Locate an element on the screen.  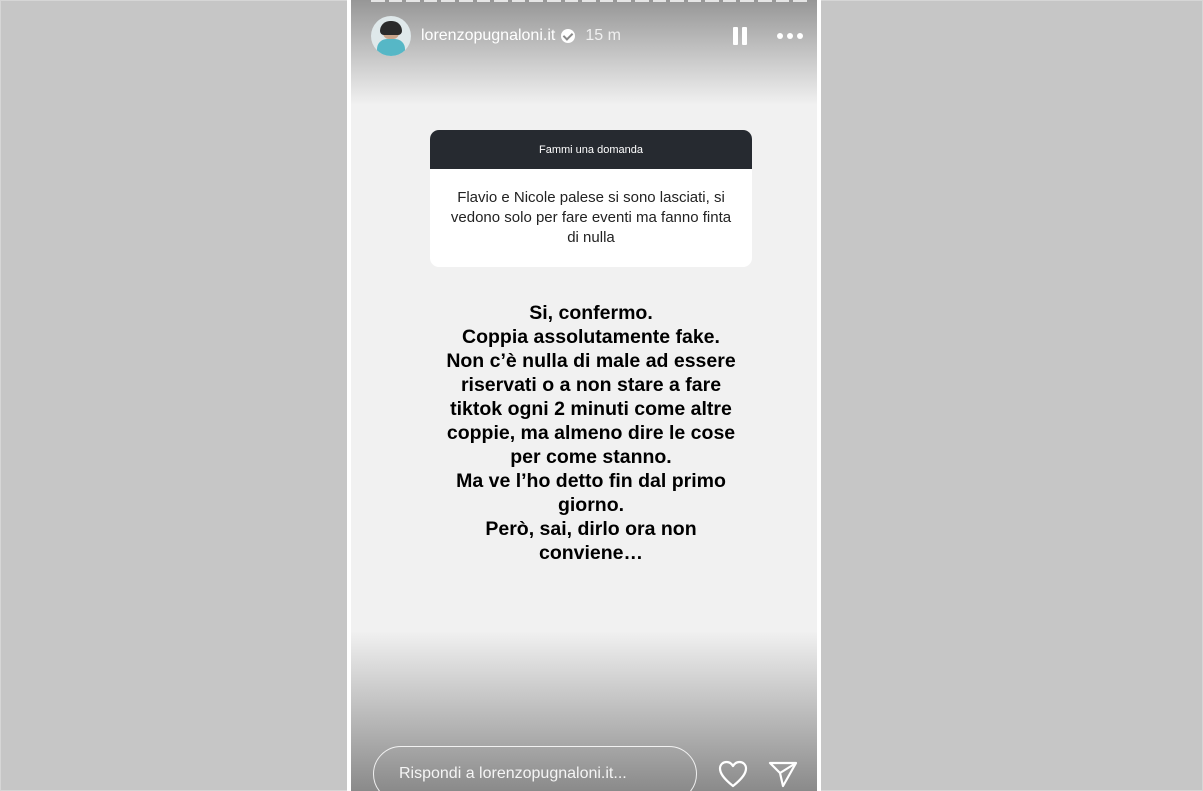
verified-badge-icon is located at coordinates (568, 36).